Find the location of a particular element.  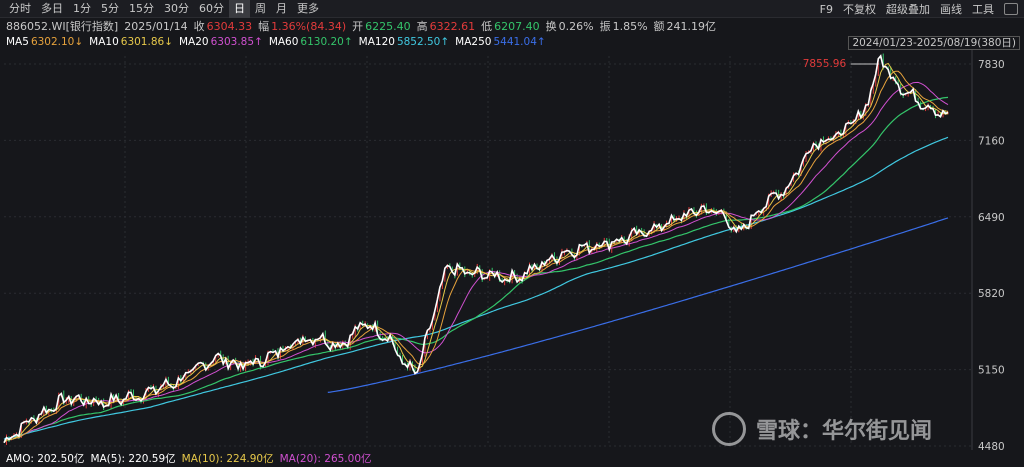

amount-value: 241.19亿 is located at coordinates (691, 26).